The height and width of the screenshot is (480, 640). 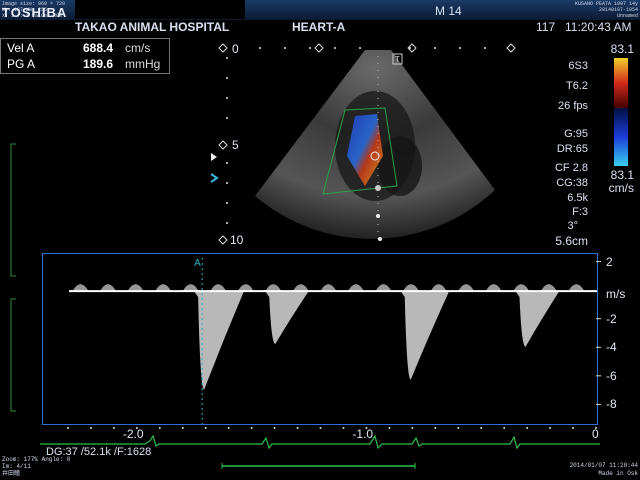 What do you see at coordinates (235, 145) in the screenshot?
I see `depth-mark-5: 5` at bounding box center [235, 145].